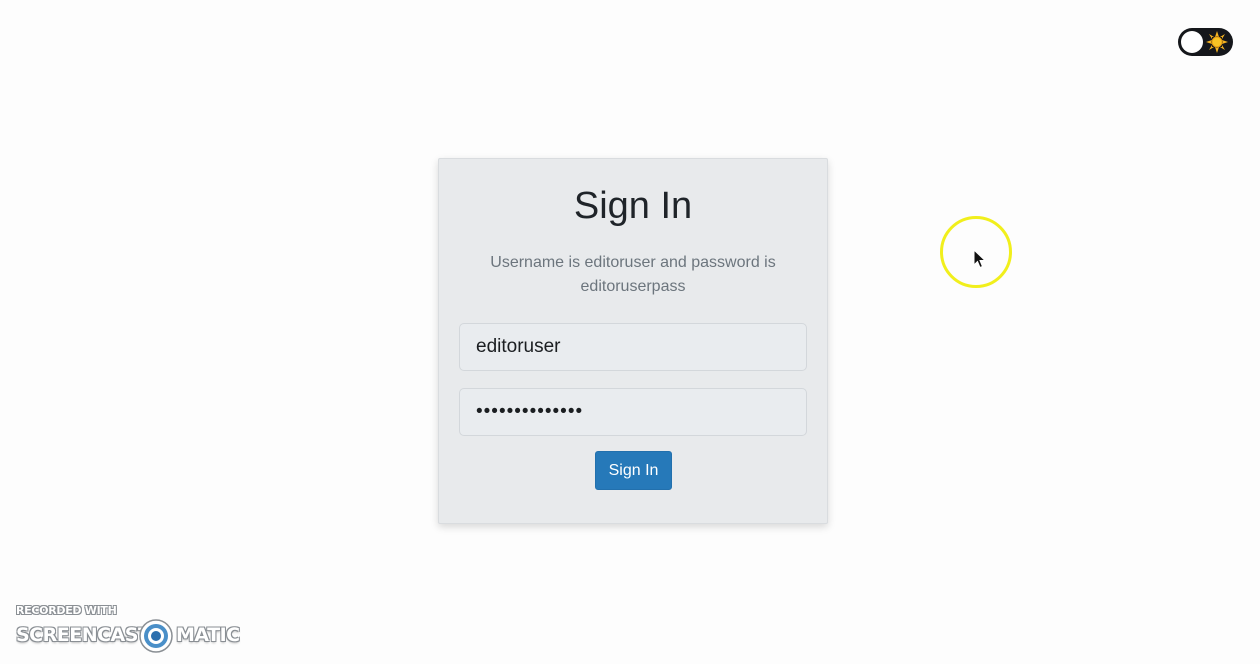  What do you see at coordinates (83, 635) in the screenshot?
I see `watermark-brand-left: SCREENCAST` at bounding box center [83, 635].